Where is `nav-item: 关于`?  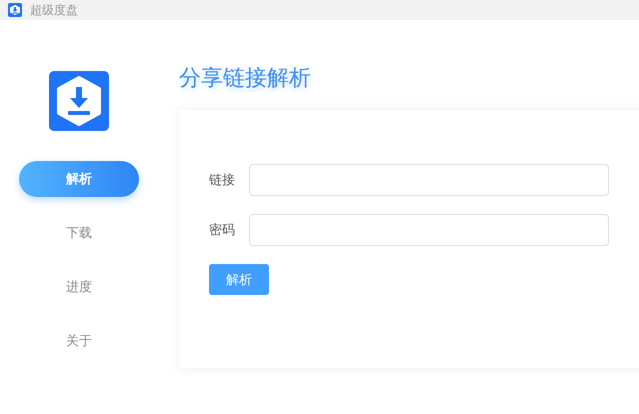 nav-item: 关于 is located at coordinates (79, 341).